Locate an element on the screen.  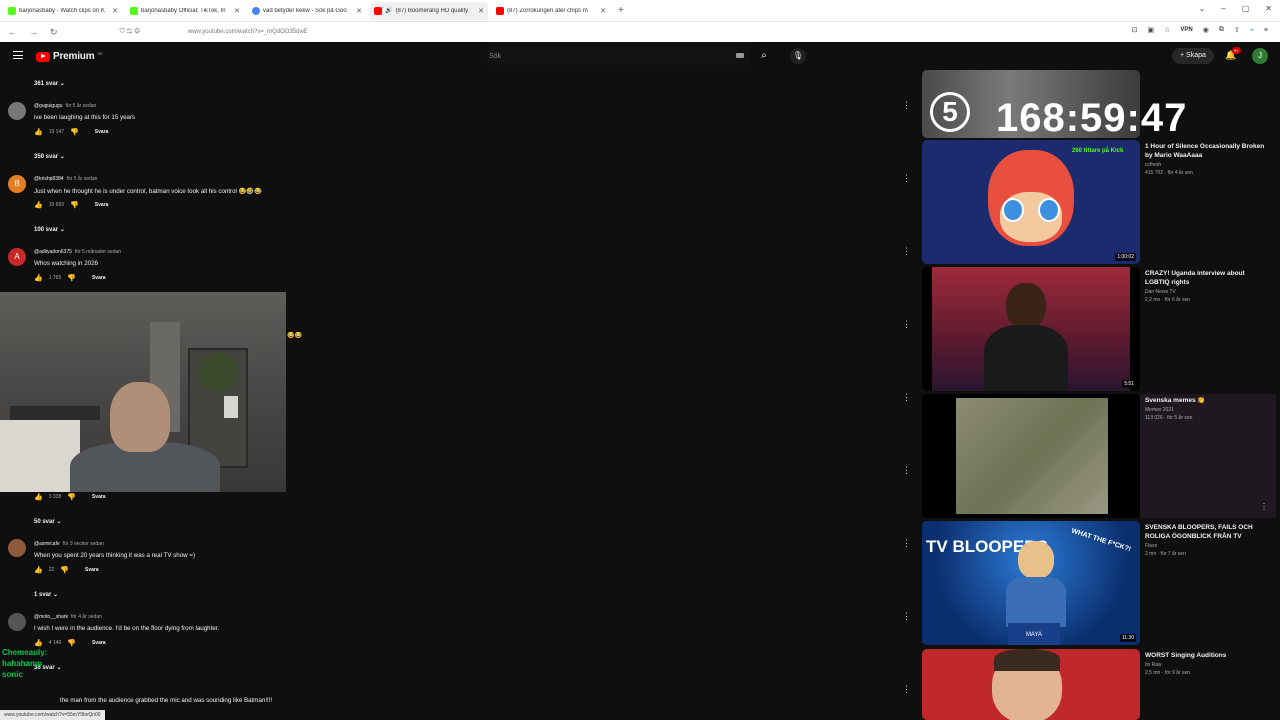
comment-header: @krishp8384 för 5 år sedan is located at coordinates (66, 179).